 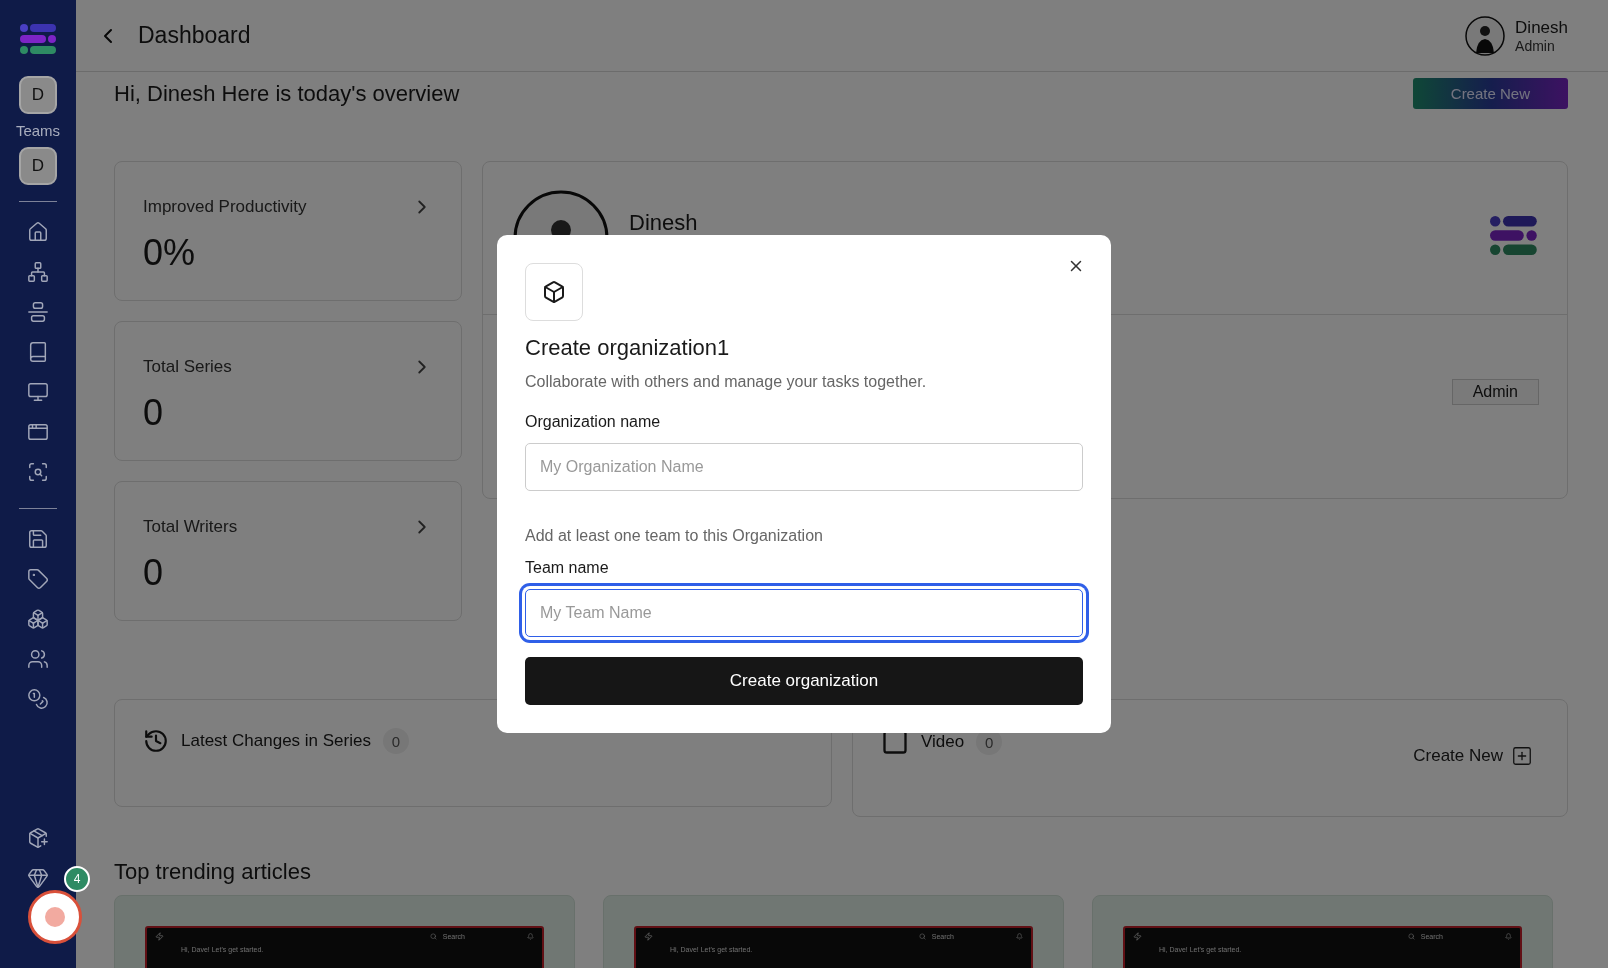 I want to click on save-nav-button, so click(x=38, y=539).